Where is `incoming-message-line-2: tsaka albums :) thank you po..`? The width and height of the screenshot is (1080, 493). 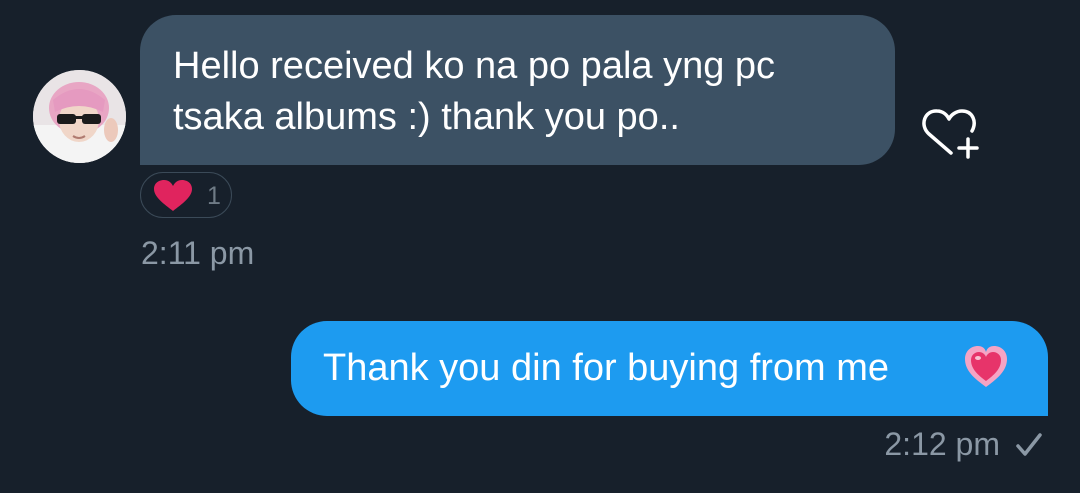 incoming-message-line-2: tsaka albums :) thank you po.. is located at coordinates (426, 117).